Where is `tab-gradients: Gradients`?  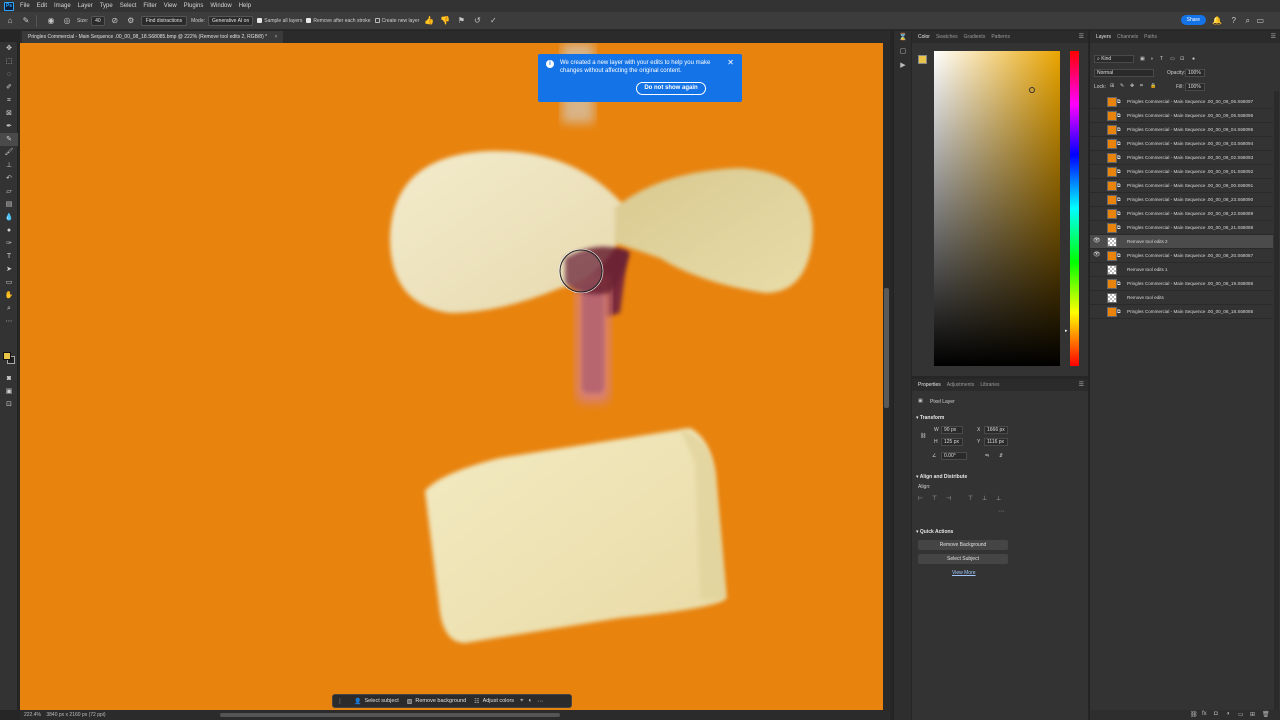
tab-gradients: Gradients is located at coordinates (975, 37).